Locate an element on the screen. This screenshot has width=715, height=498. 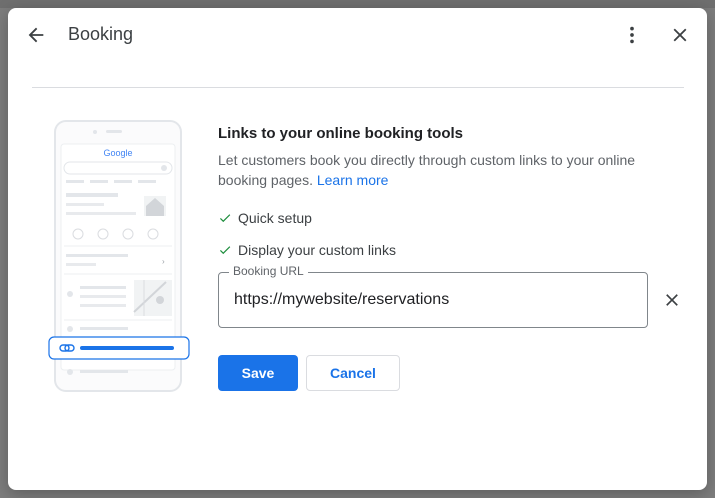
more-options-button is located at coordinates (632, 35).